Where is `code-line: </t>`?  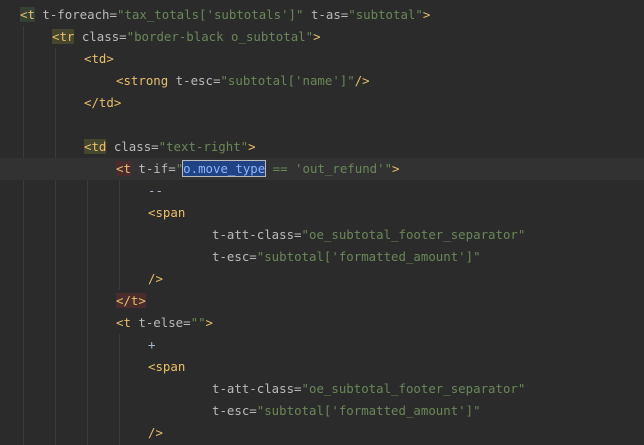 code-line: </t> is located at coordinates (322, 301).